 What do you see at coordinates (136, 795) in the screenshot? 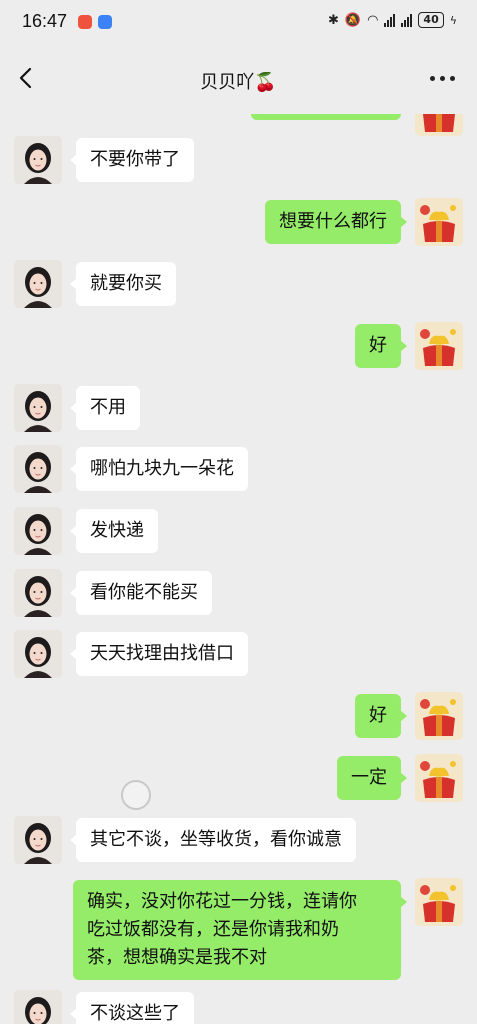
I see `loading-indicator` at bounding box center [136, 795].